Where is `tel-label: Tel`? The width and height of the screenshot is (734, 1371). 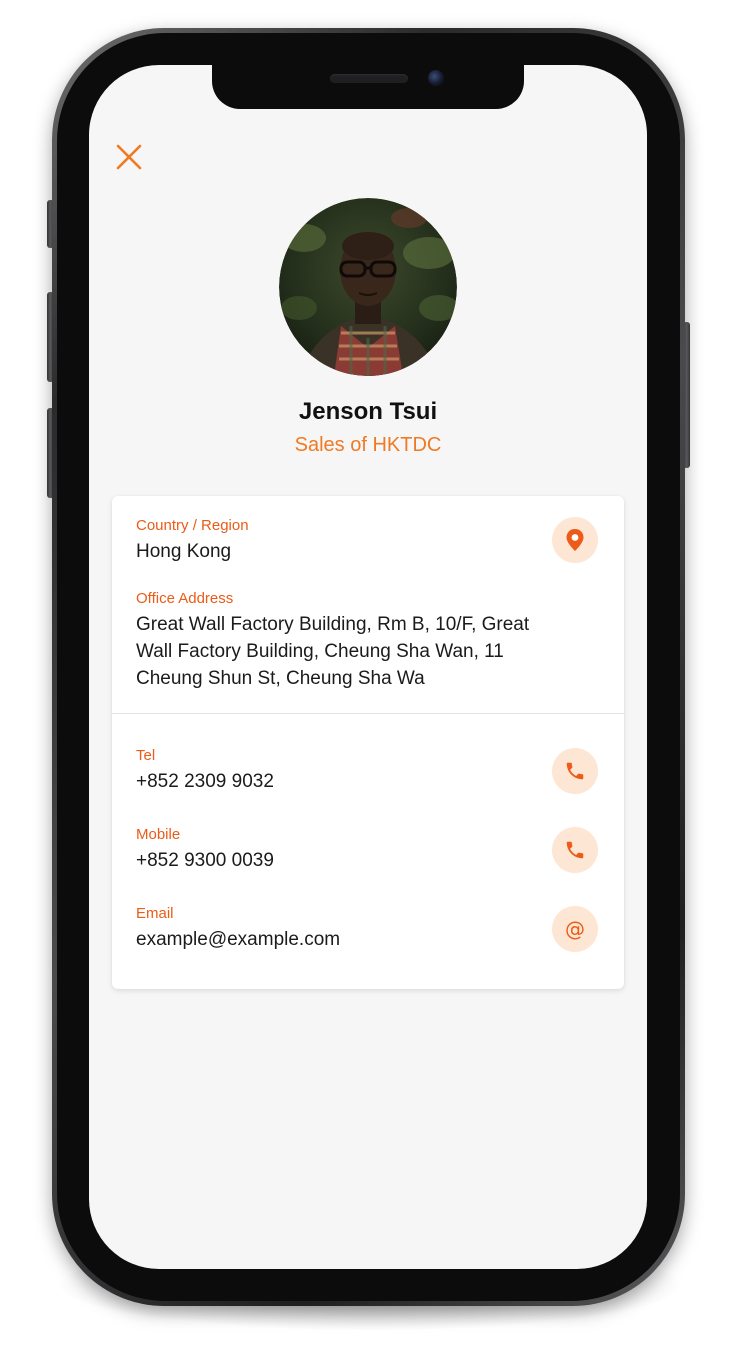
tel-label: Tel is located at coordinates (146, 755).